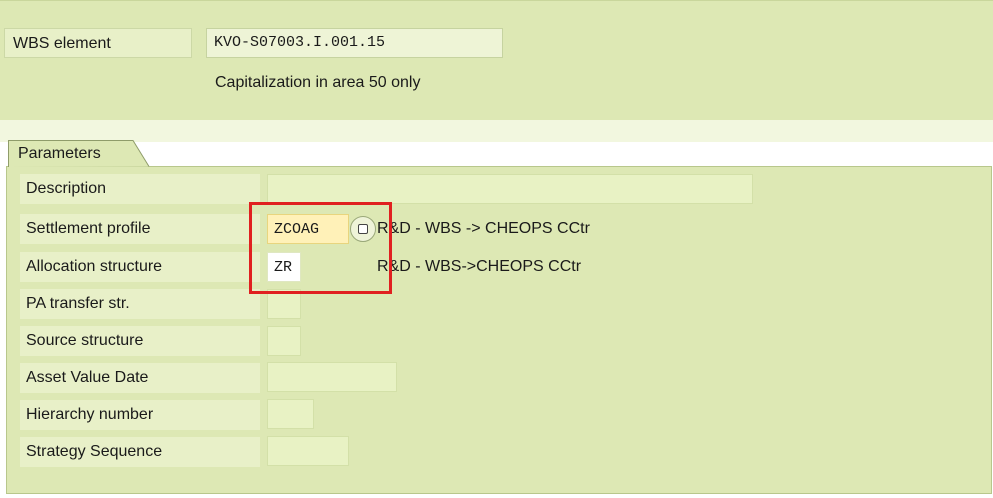 This screenshot has height=498, width=993. Describe the element at coordinates (140, 189) in the screenshot. I see `description-label: Description` at that location.